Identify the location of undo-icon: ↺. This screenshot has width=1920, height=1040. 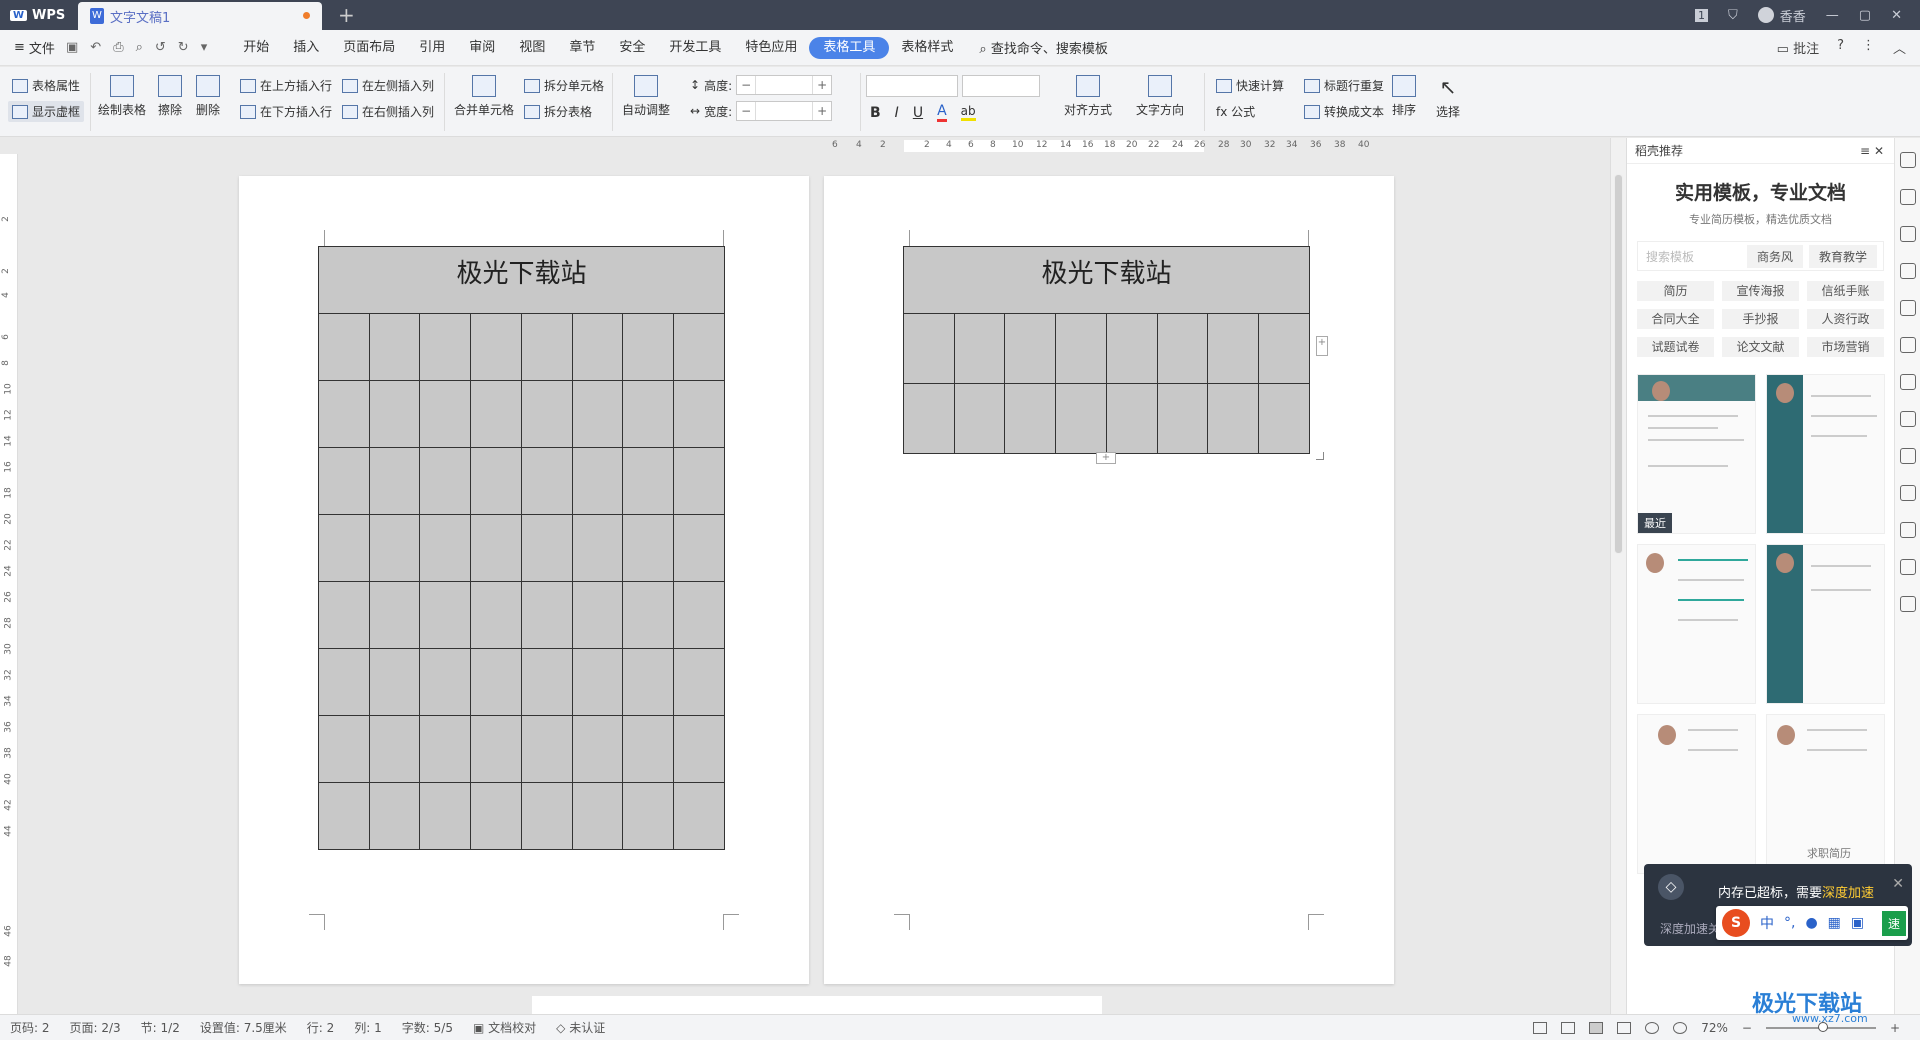
(160, 47).